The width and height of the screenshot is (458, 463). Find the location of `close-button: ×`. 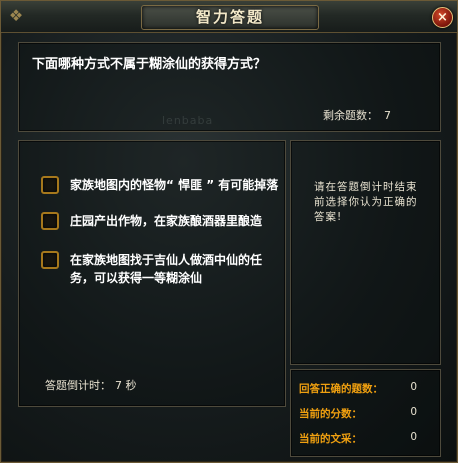

close-button: × is located at coordinates (442, 17).